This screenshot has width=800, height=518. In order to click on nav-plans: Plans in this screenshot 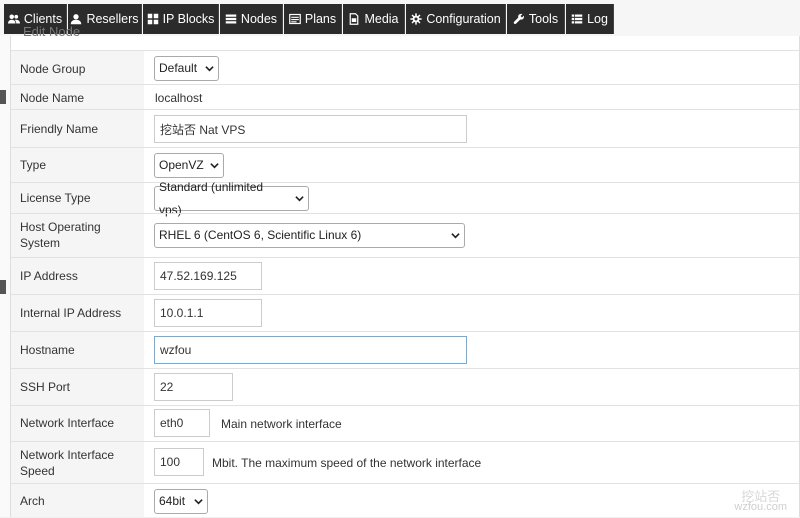, I will do `click(313, 19)`.